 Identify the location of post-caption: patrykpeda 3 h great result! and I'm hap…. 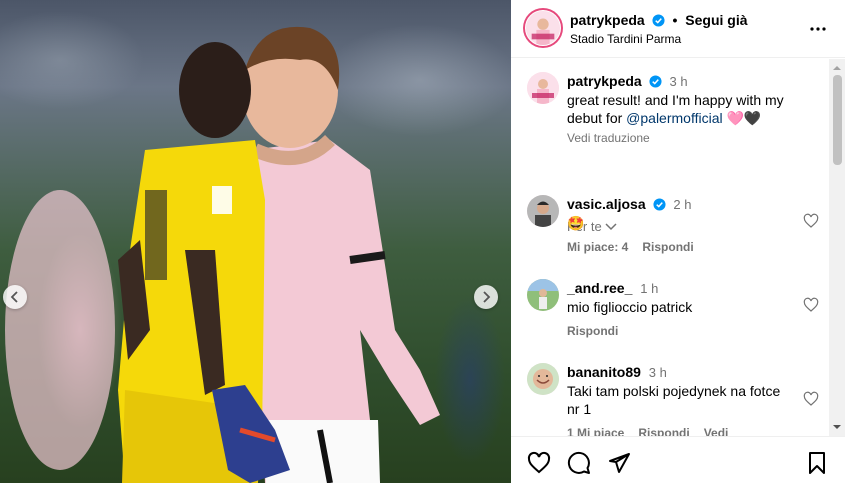
(673, 108).